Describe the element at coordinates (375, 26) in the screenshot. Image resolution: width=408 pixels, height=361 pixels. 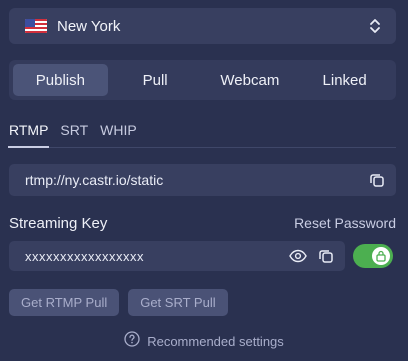
I see `chevron-up-down-icon` at that location.